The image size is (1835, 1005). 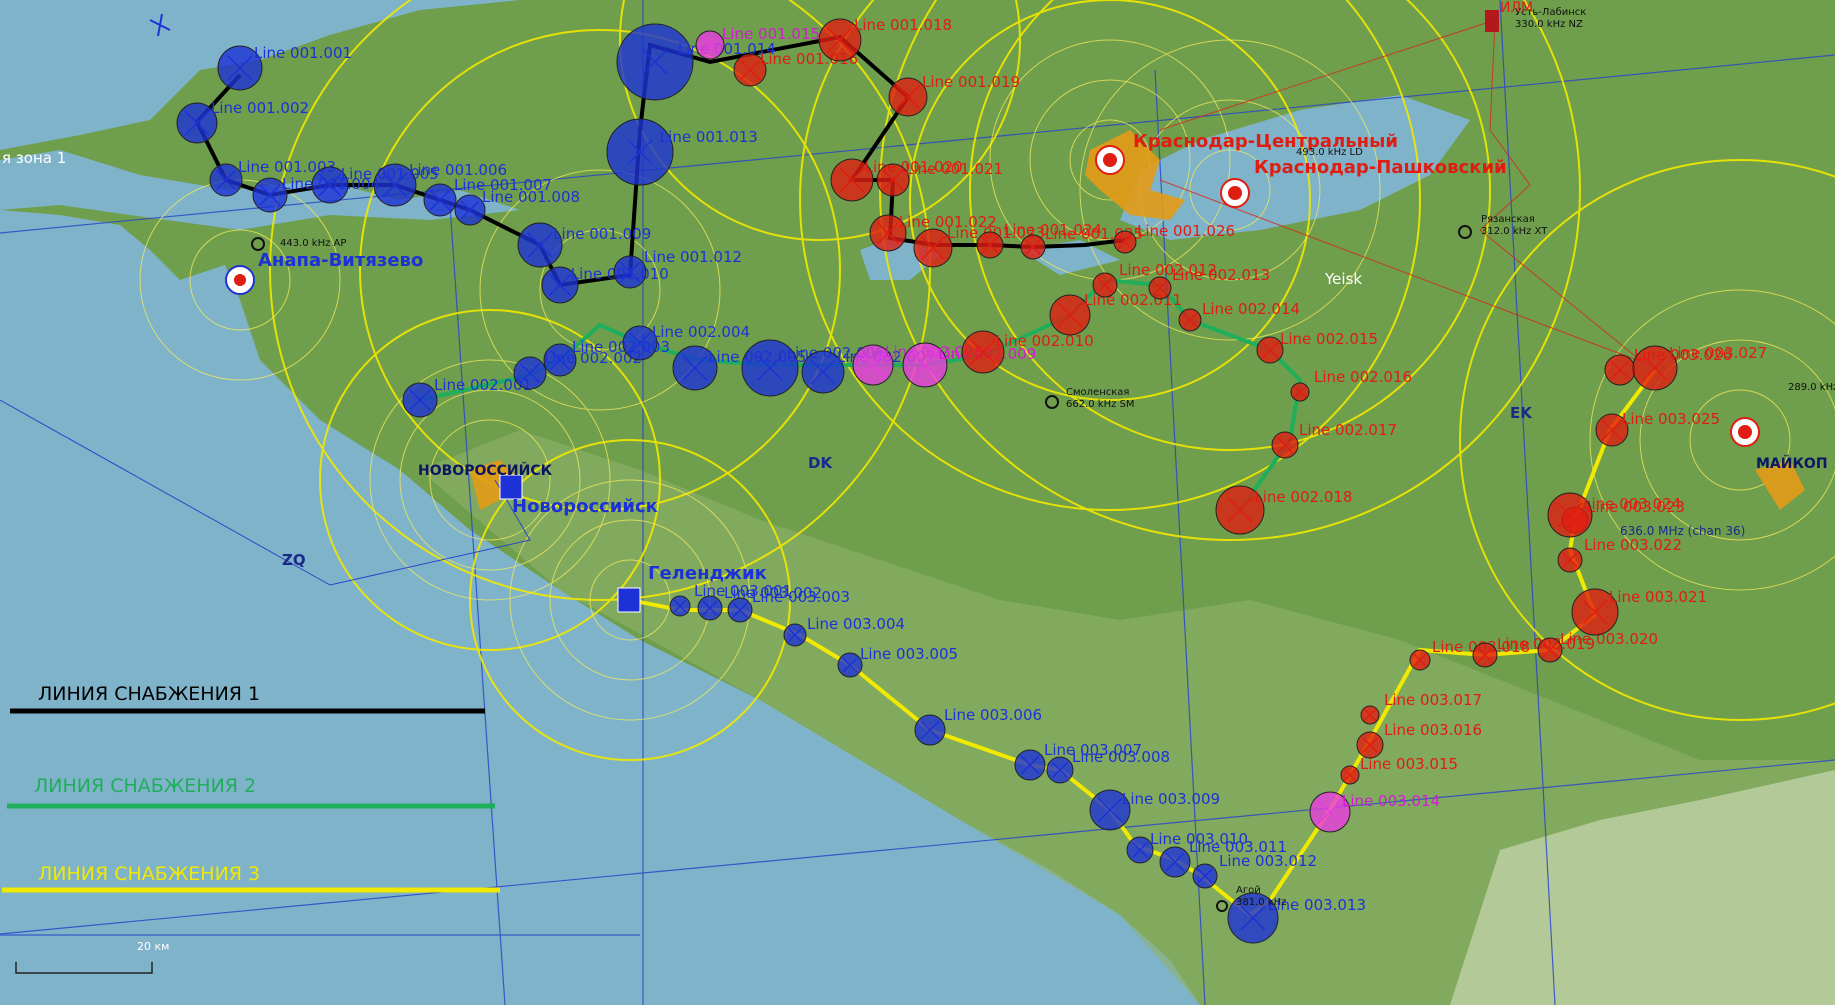 I want to click on waypoint-label: Line 001.008, so click(x=531, y=197).